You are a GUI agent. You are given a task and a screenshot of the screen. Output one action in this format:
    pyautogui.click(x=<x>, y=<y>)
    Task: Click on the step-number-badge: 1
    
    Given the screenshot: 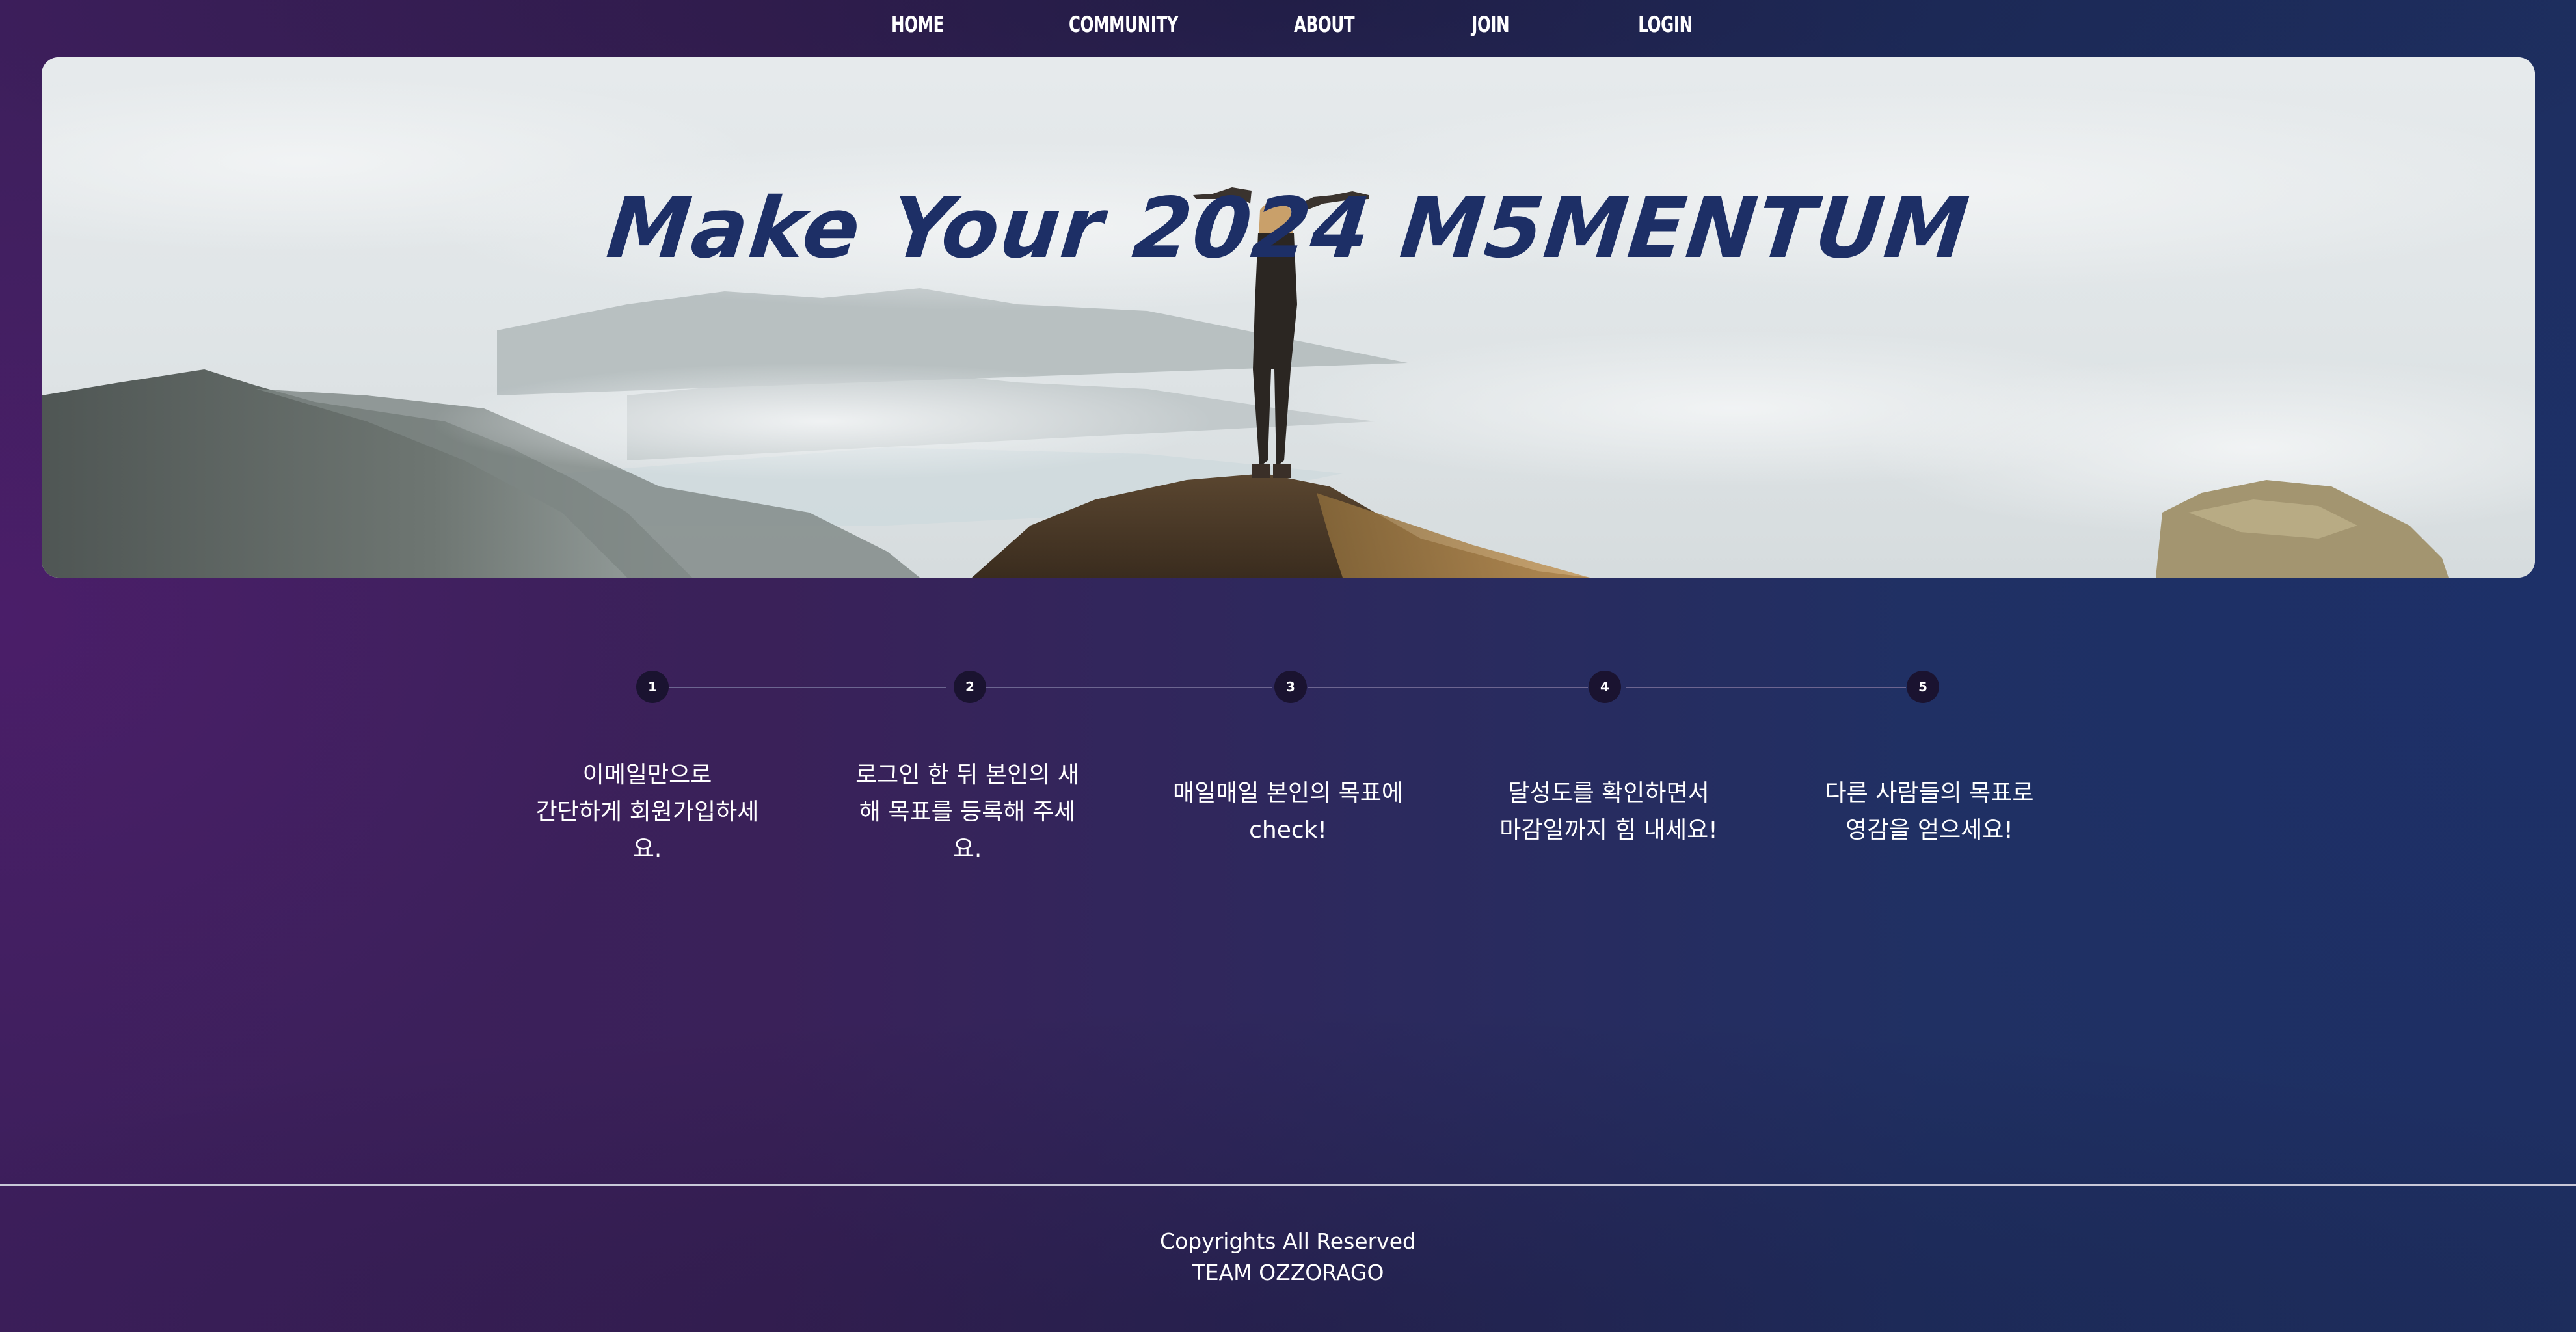 What is the action you would take?
    pyautogui.click(x=652, y=687)
    